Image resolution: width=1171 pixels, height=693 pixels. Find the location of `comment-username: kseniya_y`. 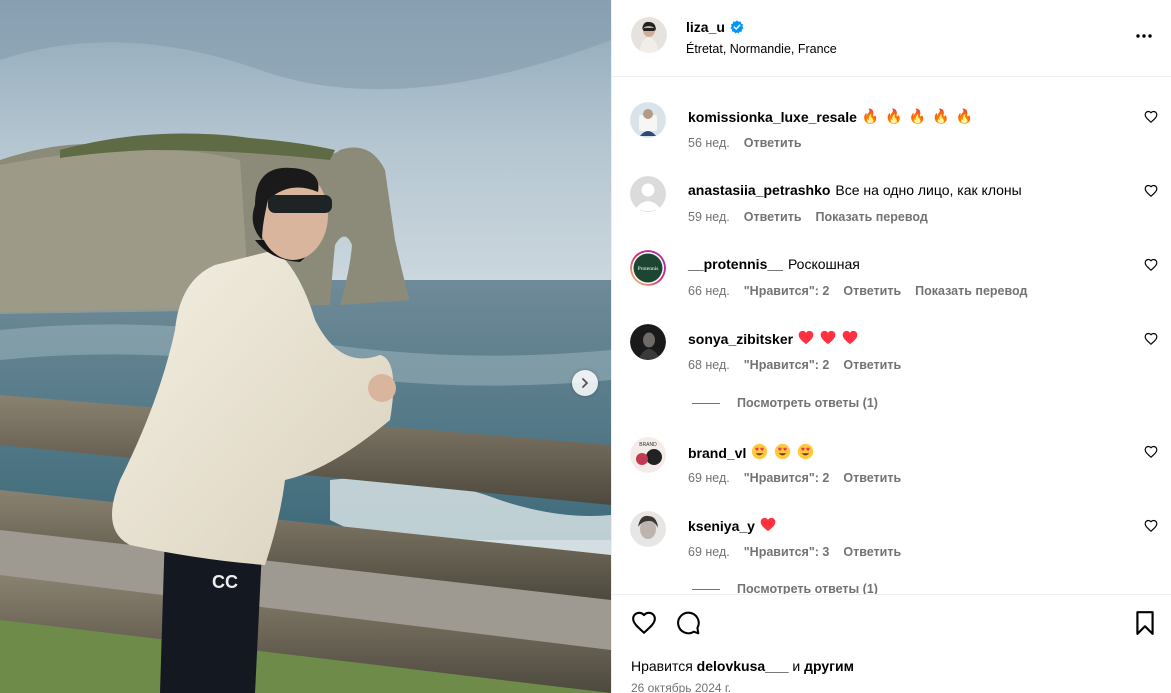

comment-username: kseniya_y is located at coordinates (721, 526).